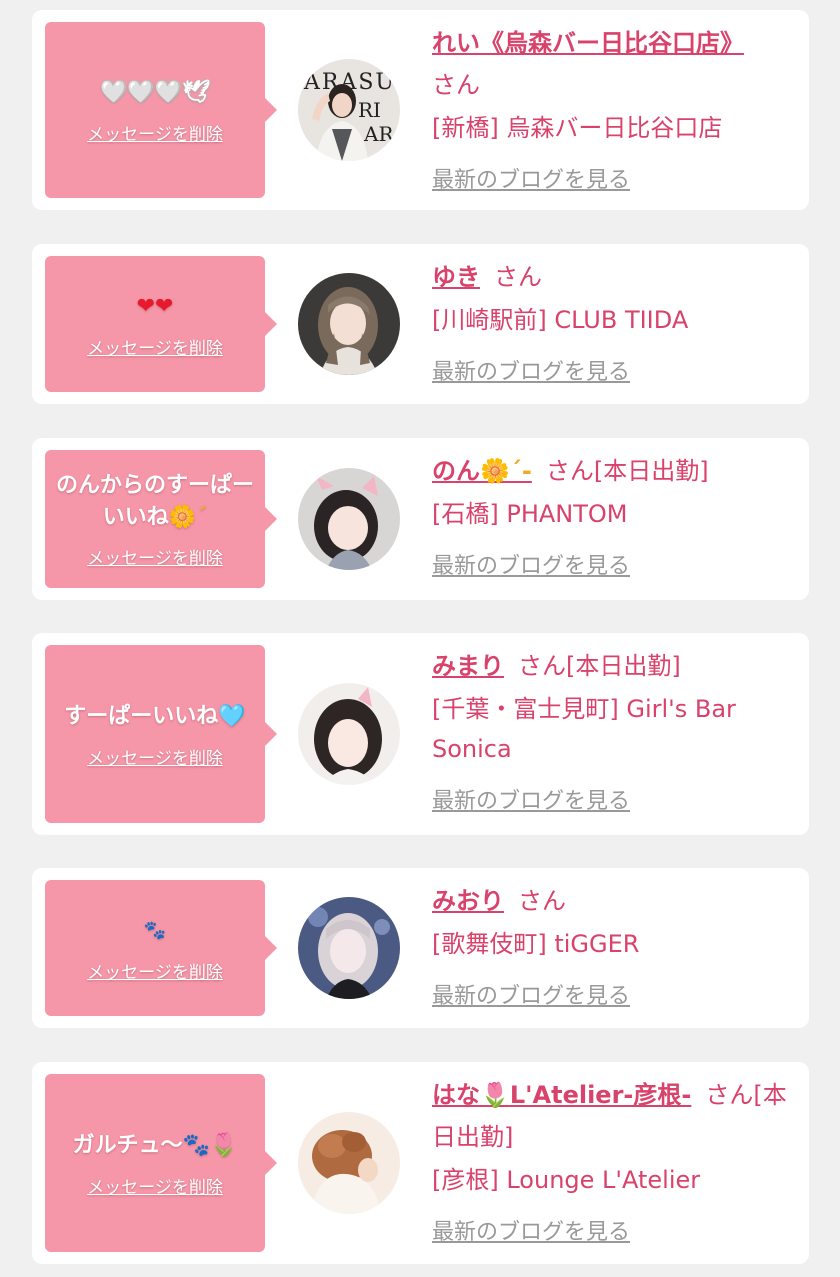 This screenshot has height=1277, width=840. Describe the element at coordinates (154, 501) in the screenshot. I see `message-text: のんからのすーぱーいいね🌼´` at that location.